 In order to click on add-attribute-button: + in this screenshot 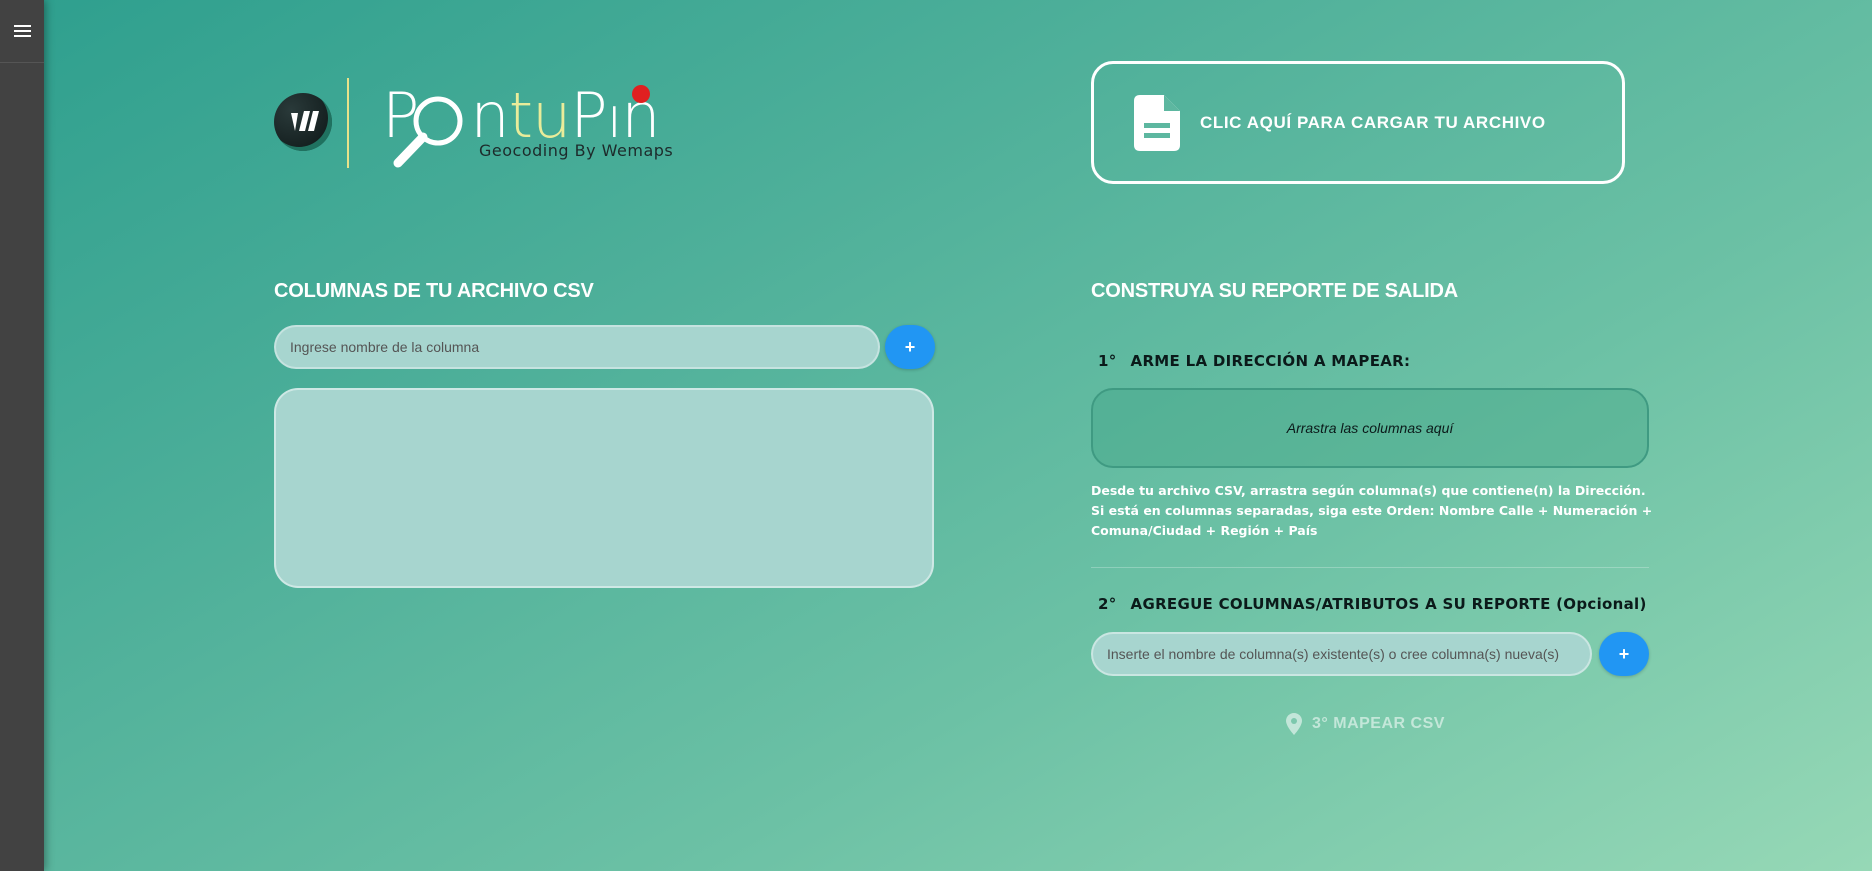, I will do `click(1624, 654)`.